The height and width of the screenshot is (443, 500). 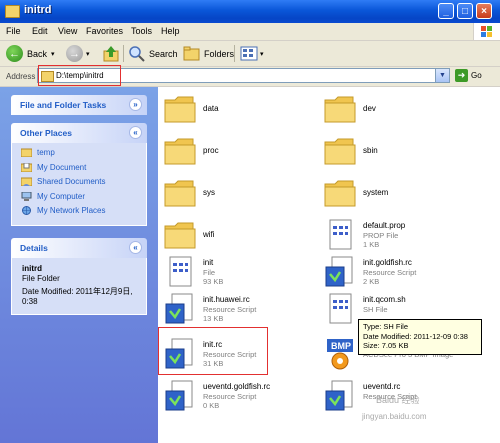 I want to click on file-item: init.huawei.rc Resource Script 13 KB, so click(x=243, y=309).